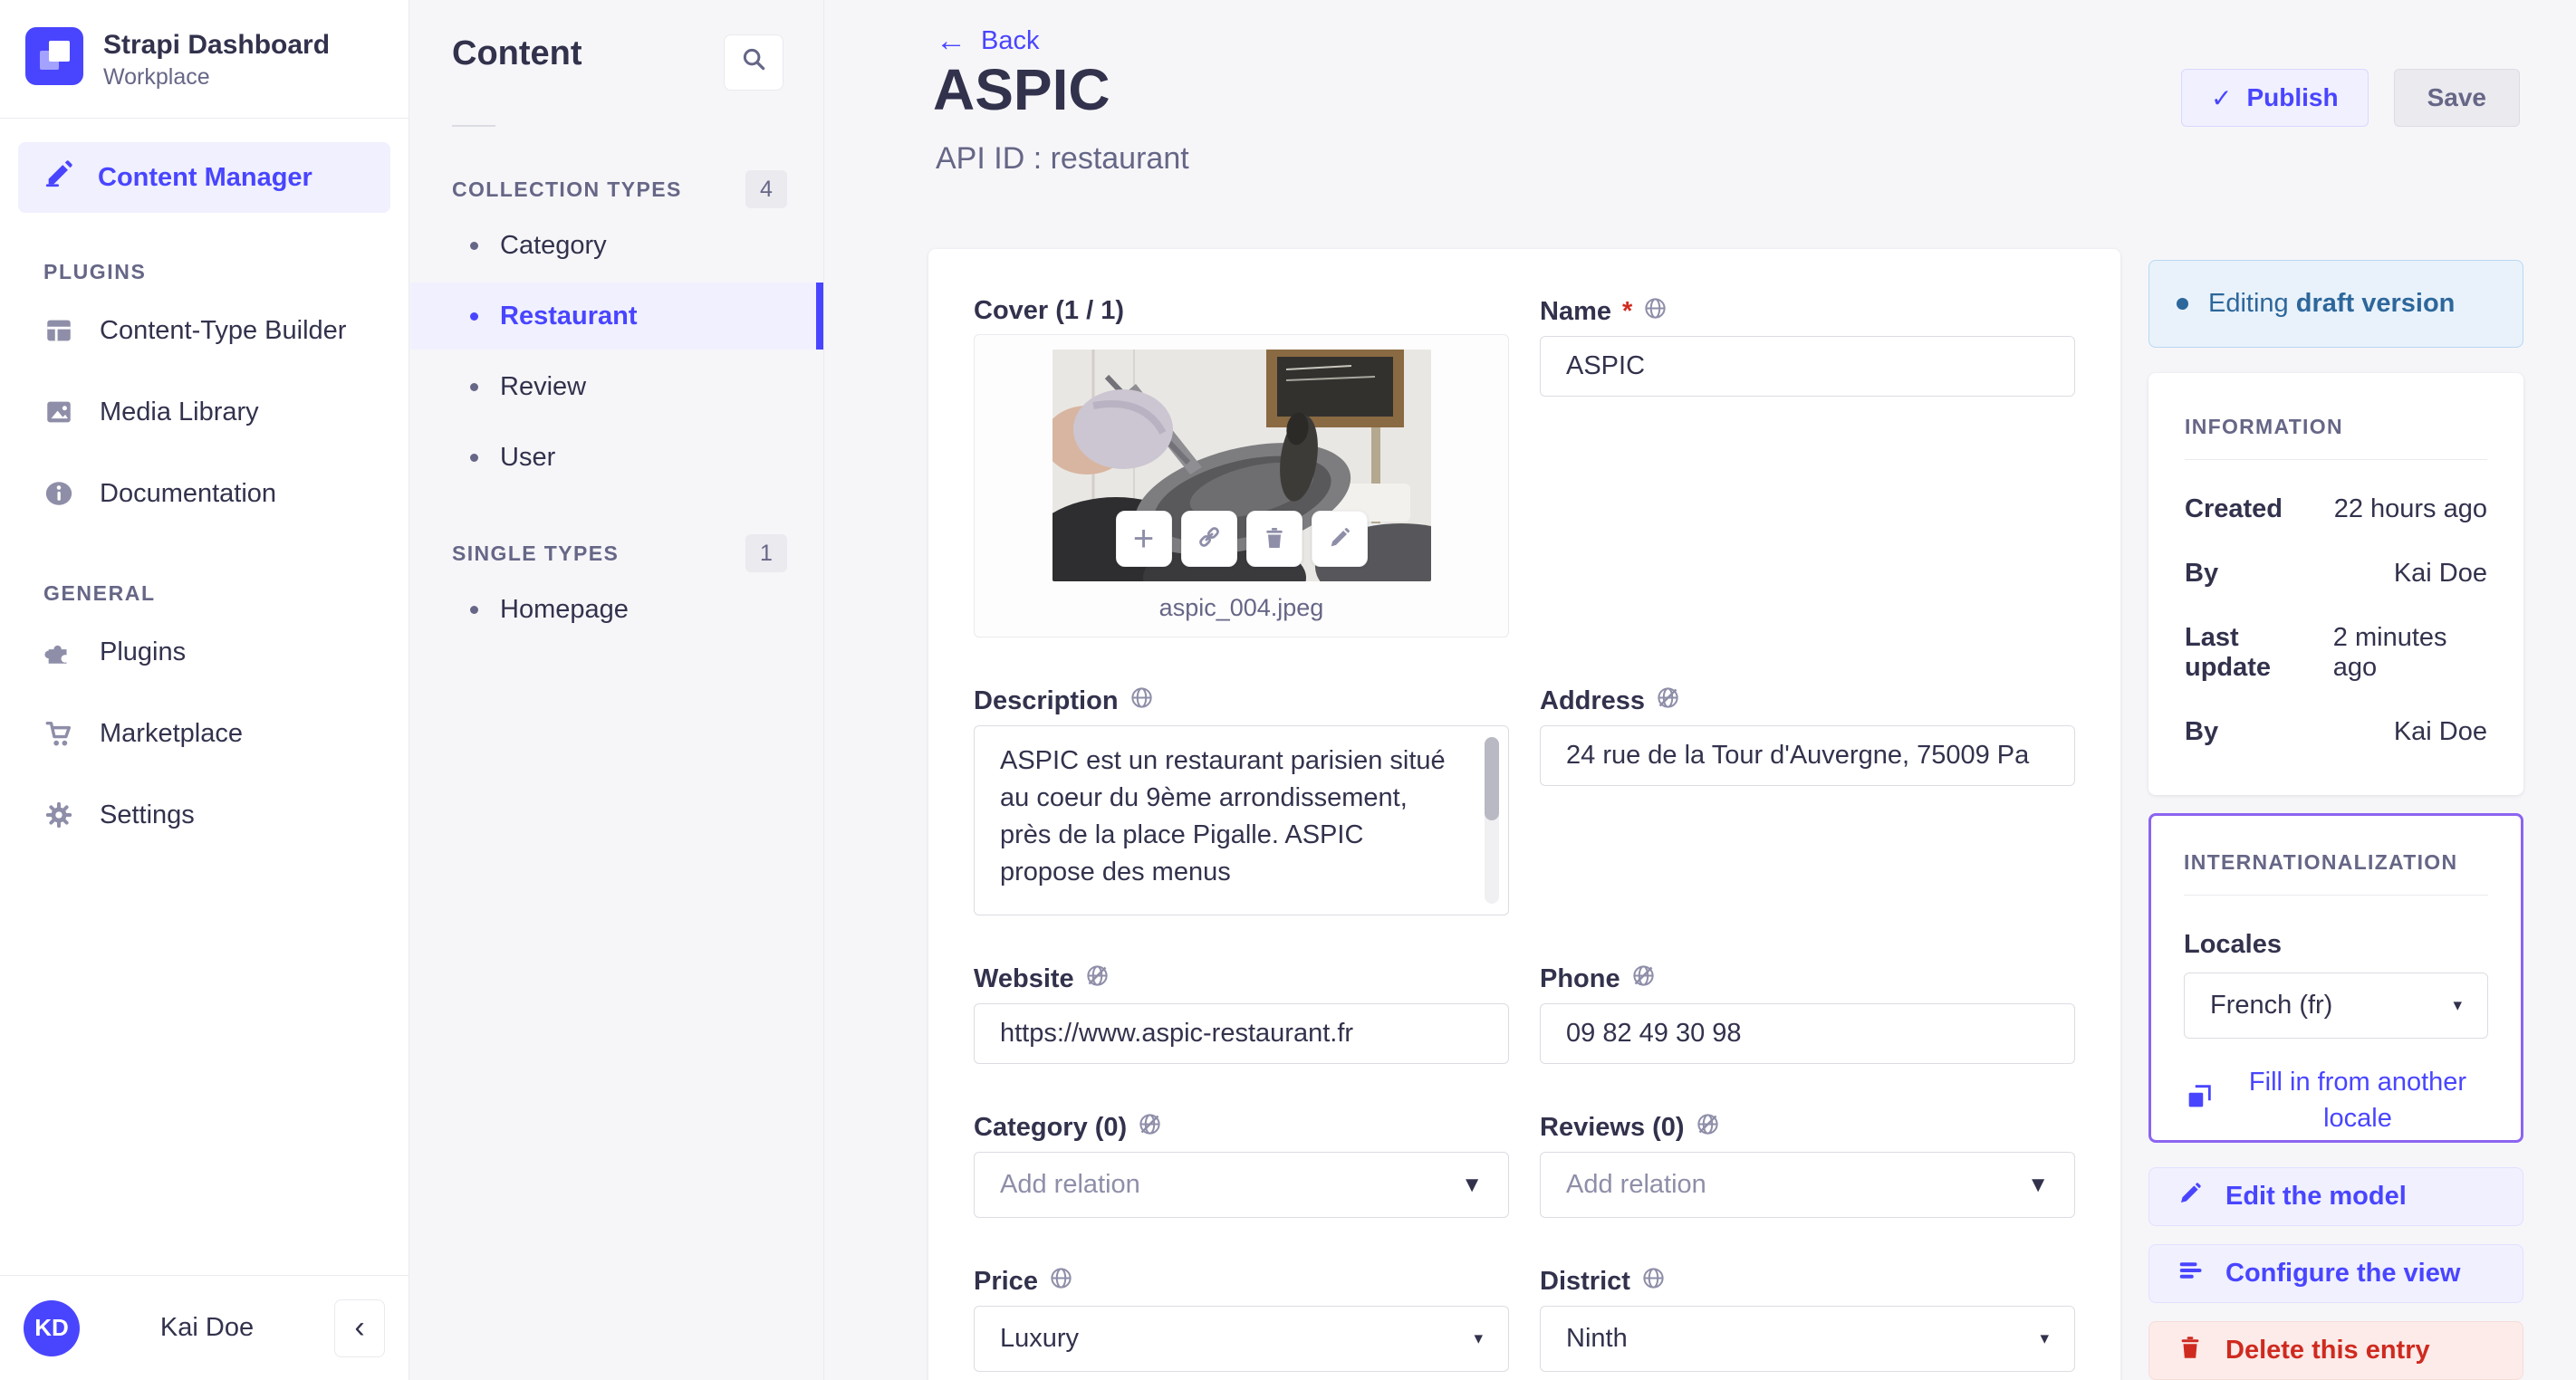  I want to click on info-row-updated-by: By Kai Doe, so click(2336, 732).